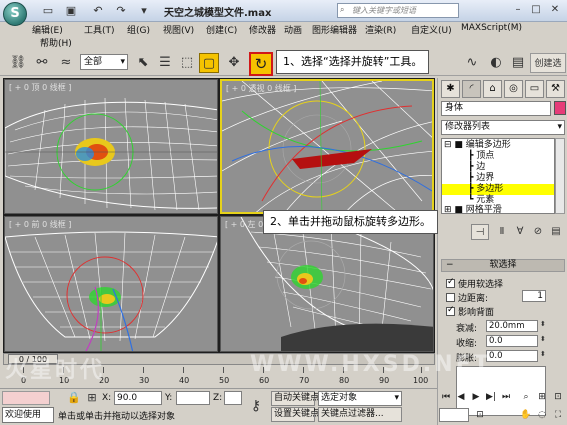 This screenshot has width=567, height=425. What do you see at coordinates (327, 284) in the screenshot?
I see `viewport-left: [ + 0 左 0 线框 ]` at bounding box center [327, 284].